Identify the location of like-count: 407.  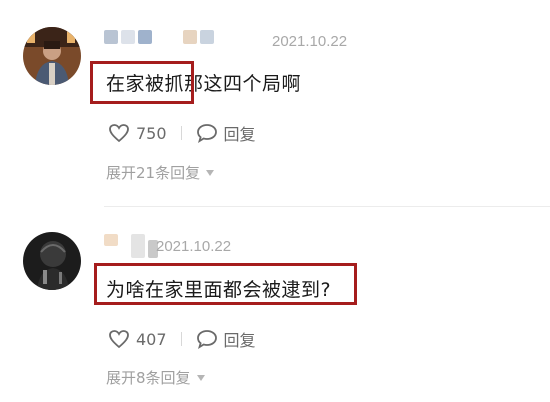
(151, 339).